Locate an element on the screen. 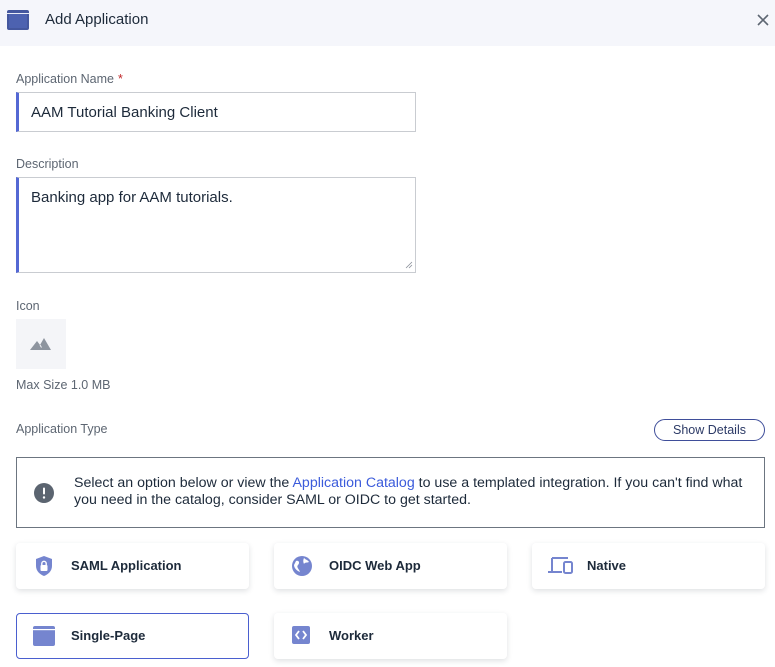  application-catalog-link: Application Catalog is located at coordinates (353, 483).